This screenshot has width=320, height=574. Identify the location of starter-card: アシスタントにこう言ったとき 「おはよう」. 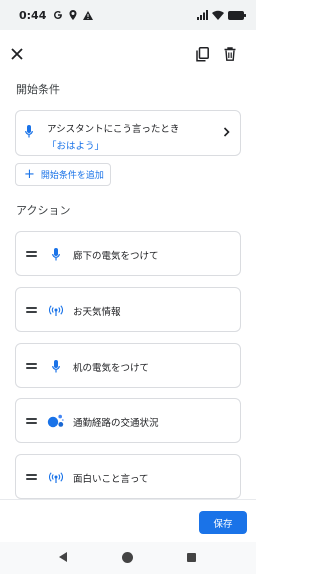
(128, 133).